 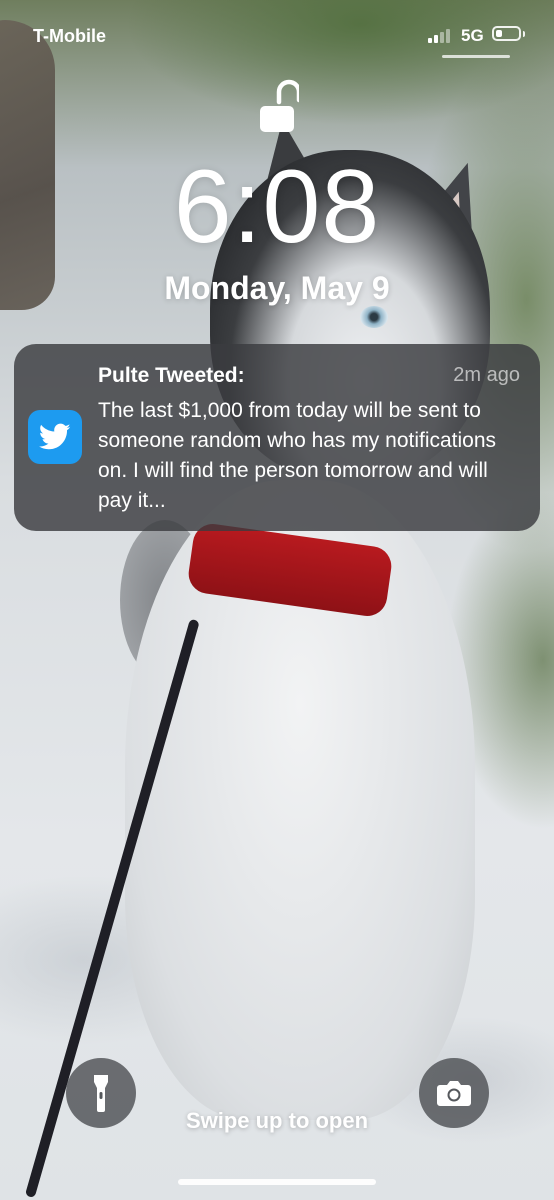 What do you see at coordinates (277, 35) in the screenshot?
I see `status-bar: T-Mobile 5G` at bounding box center [277, 35].